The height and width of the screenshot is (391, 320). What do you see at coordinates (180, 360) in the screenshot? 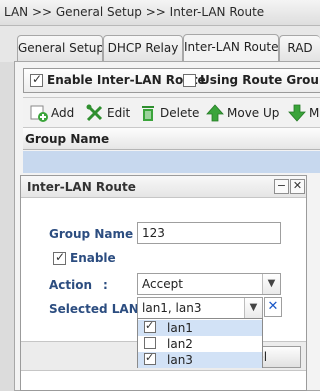
I see `lan3-label: lan3` at bounding box center [180, 360].